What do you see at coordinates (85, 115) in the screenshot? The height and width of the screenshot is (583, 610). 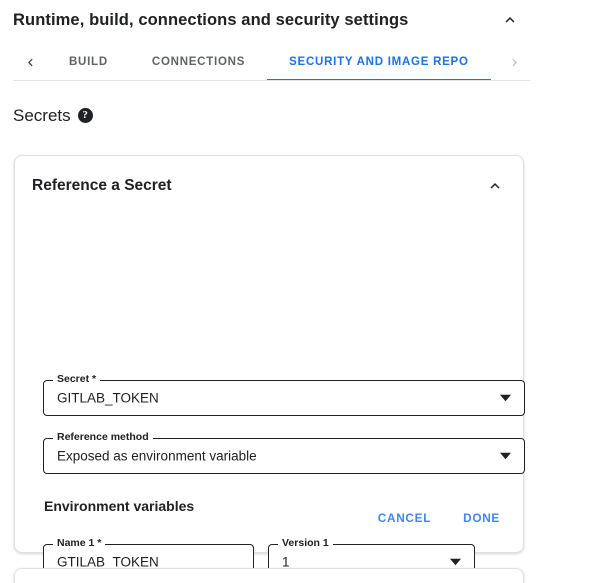 I see `help-circle-icon: ?` at bounding box center [85, 115].